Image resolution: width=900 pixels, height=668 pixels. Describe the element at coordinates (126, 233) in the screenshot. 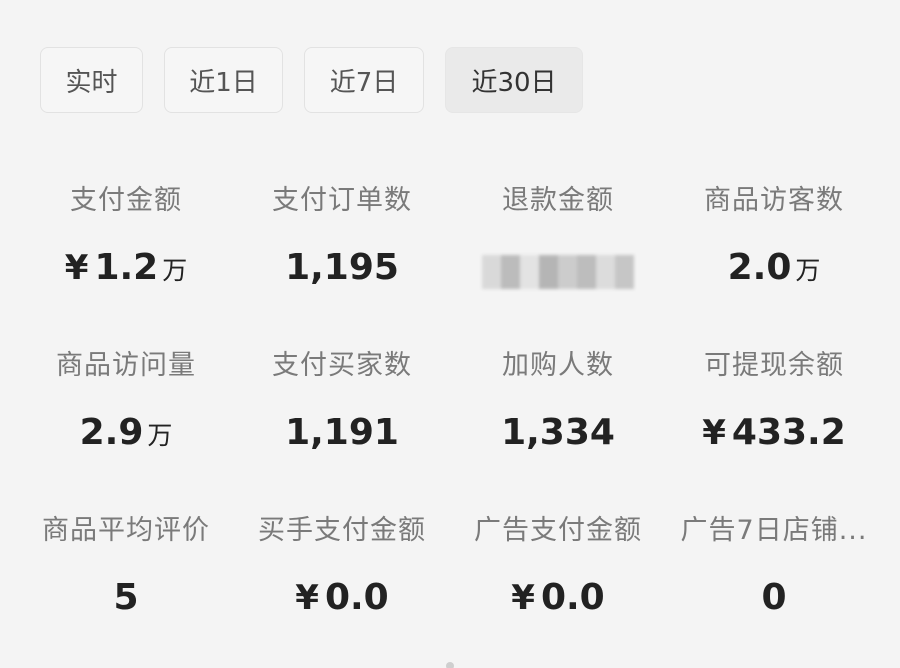

I see `metric-payment-amount: 支付金额 ¥ 1.2 万` at that location.